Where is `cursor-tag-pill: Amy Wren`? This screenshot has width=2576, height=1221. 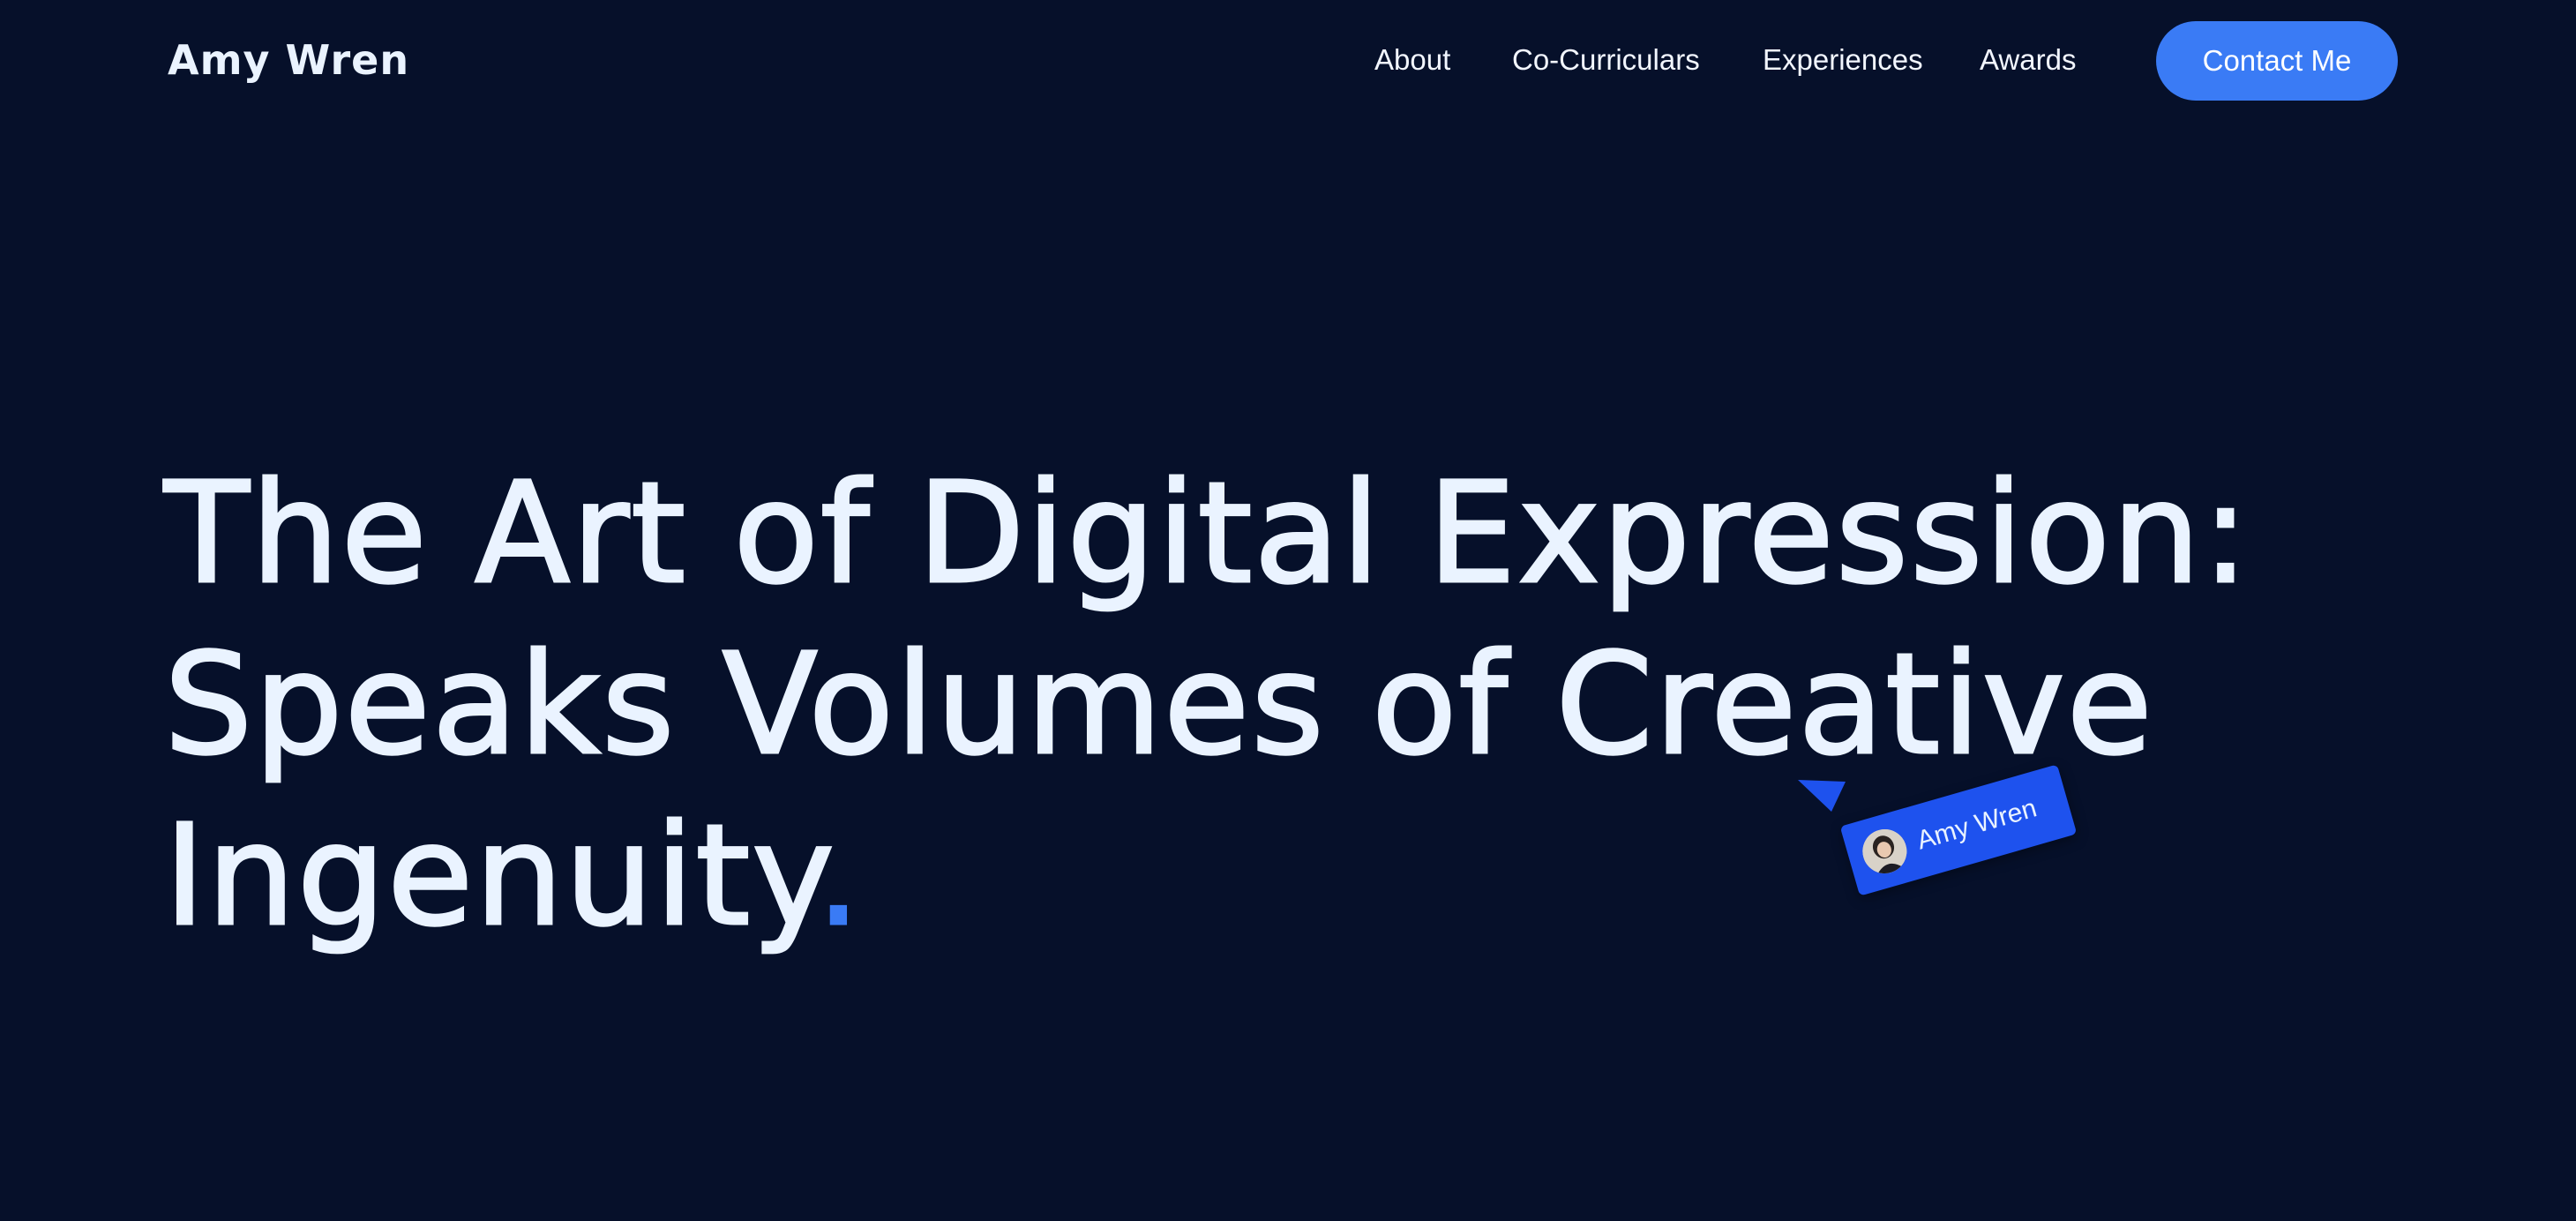
cursor-tag-pill: Amy Wren is located at coordinates (1958, 830).